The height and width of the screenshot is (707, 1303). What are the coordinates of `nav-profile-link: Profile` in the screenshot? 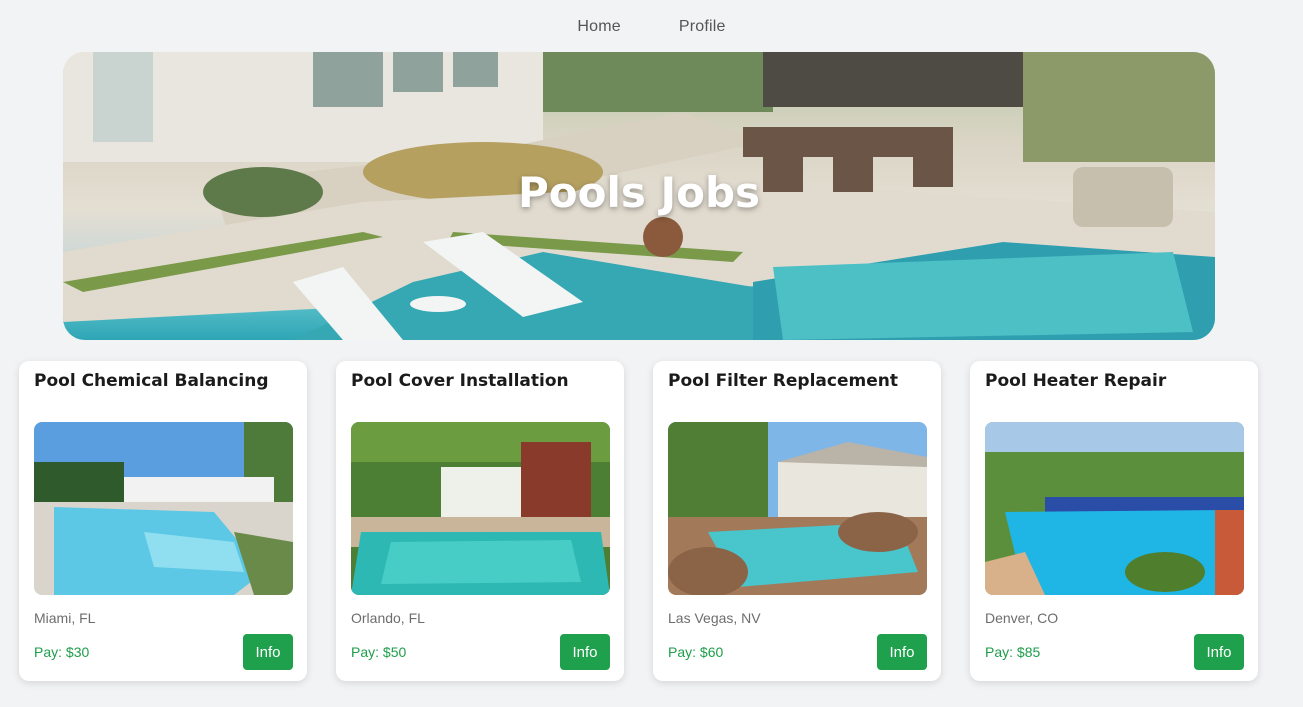 It's located at (702, 27).